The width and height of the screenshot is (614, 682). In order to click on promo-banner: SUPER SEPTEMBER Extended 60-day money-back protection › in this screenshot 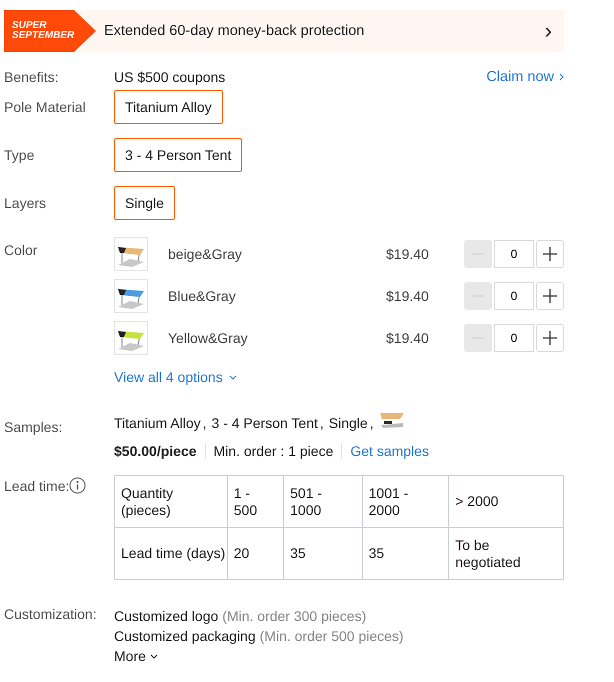, I will do `click(284, 31)`.